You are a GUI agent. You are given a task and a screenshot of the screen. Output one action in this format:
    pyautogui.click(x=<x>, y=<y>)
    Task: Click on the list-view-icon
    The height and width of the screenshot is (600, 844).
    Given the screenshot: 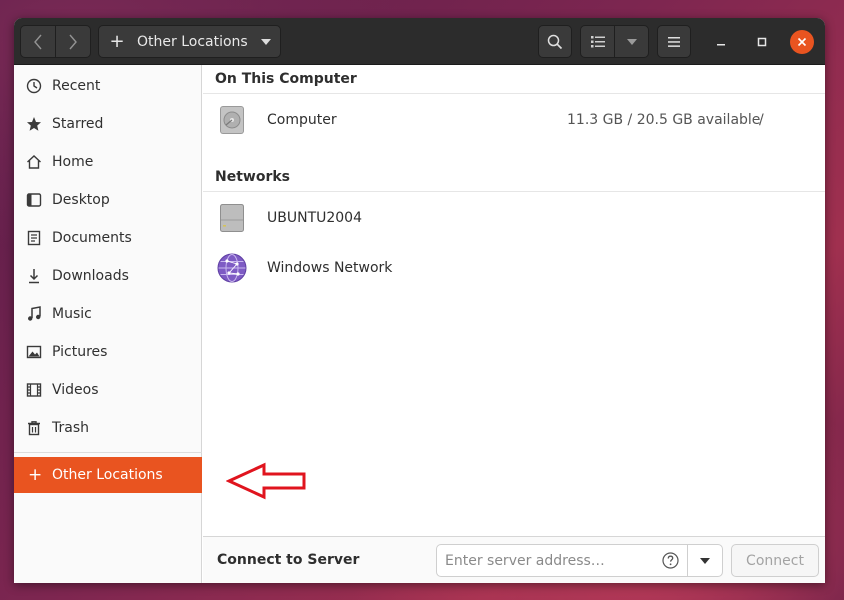 What is the action you would take?
    pyautogui.click(x=597, y=41)
    